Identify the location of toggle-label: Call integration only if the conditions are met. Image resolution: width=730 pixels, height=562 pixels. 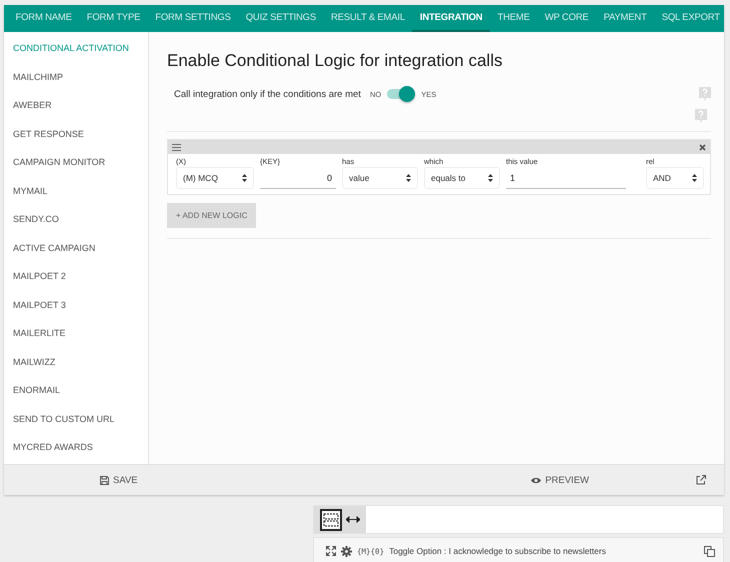
(268, 94).